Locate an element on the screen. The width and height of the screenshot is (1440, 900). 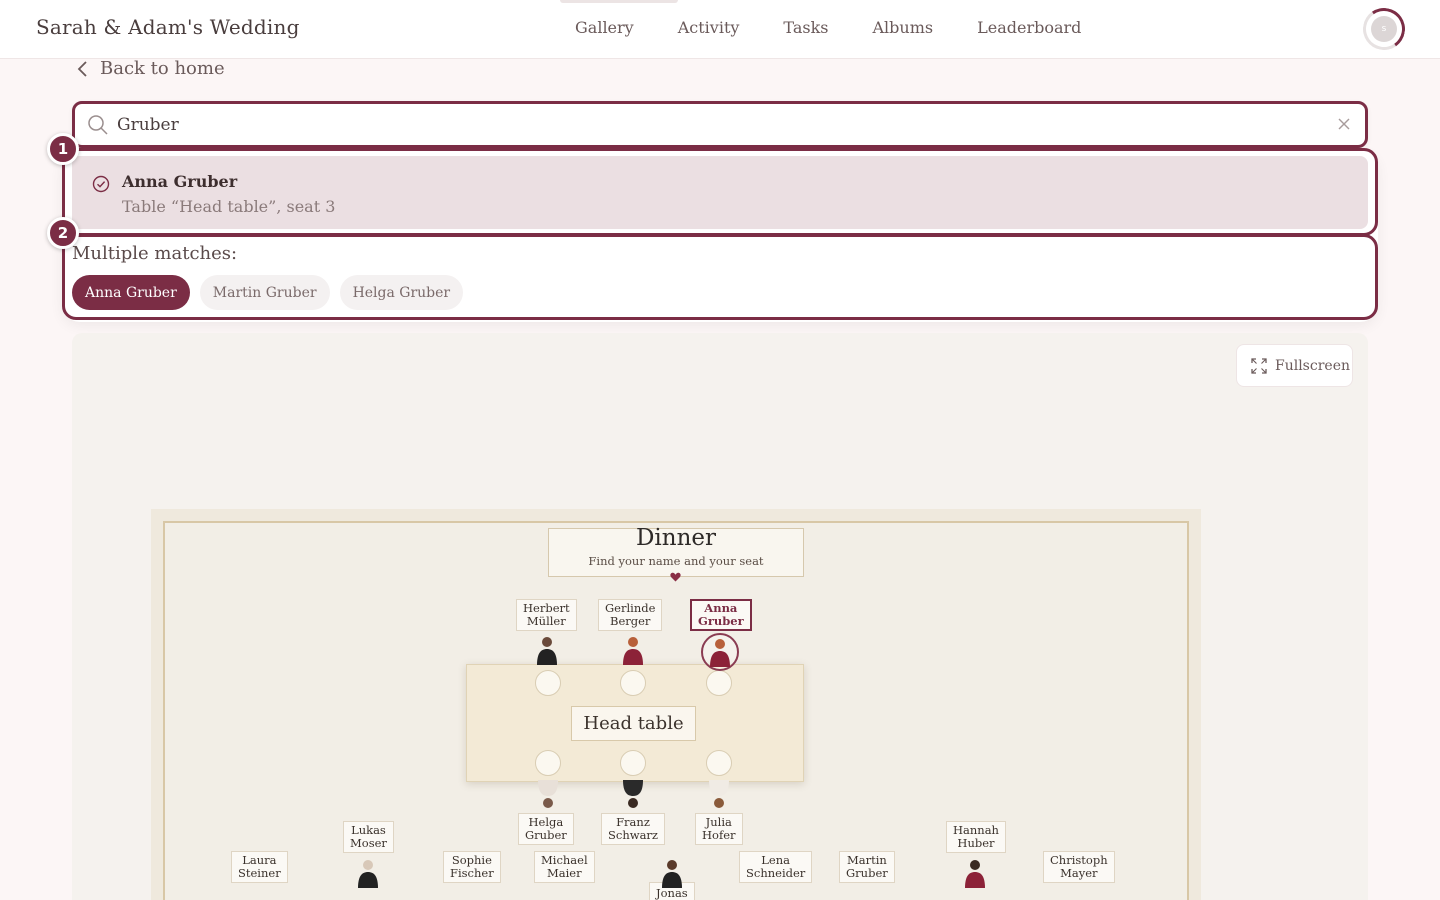
guest-name-tag: Helga Gruber is located at coordinates (546, 829).